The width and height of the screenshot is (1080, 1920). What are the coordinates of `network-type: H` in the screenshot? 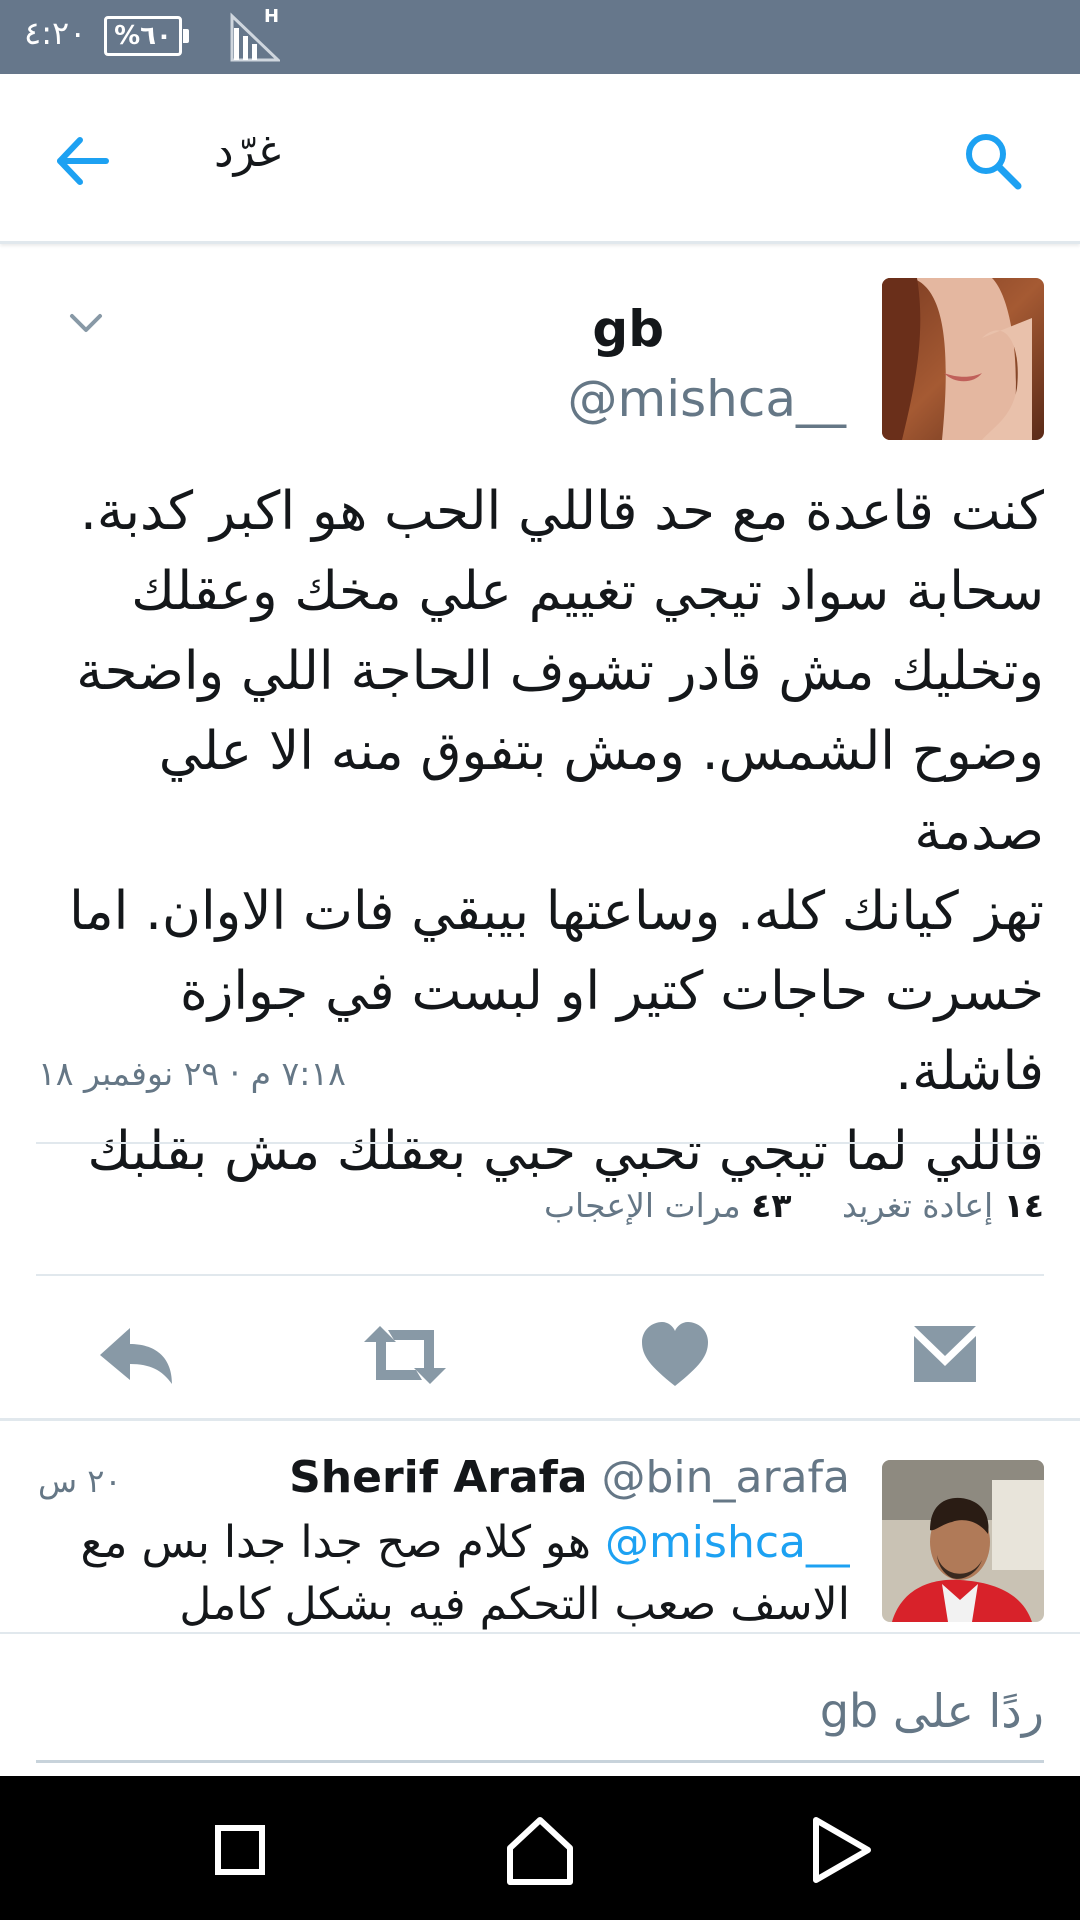 It's located at (272, 16).